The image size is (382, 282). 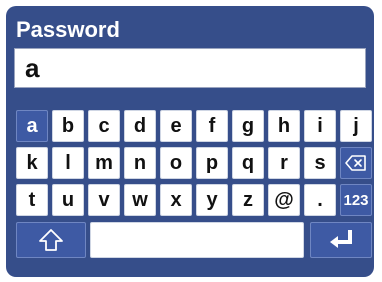 I want to click on key-r: r, so click(x=284, y=163).